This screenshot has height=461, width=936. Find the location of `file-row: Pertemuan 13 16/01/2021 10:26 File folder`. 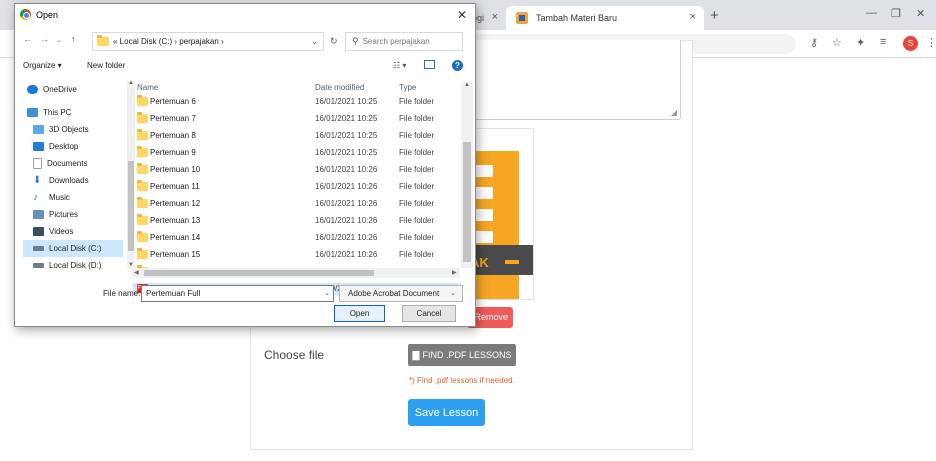

file-row: Pertemuan 13 16/01/2021 10:26 File folder is located at coordinates (297, 220).